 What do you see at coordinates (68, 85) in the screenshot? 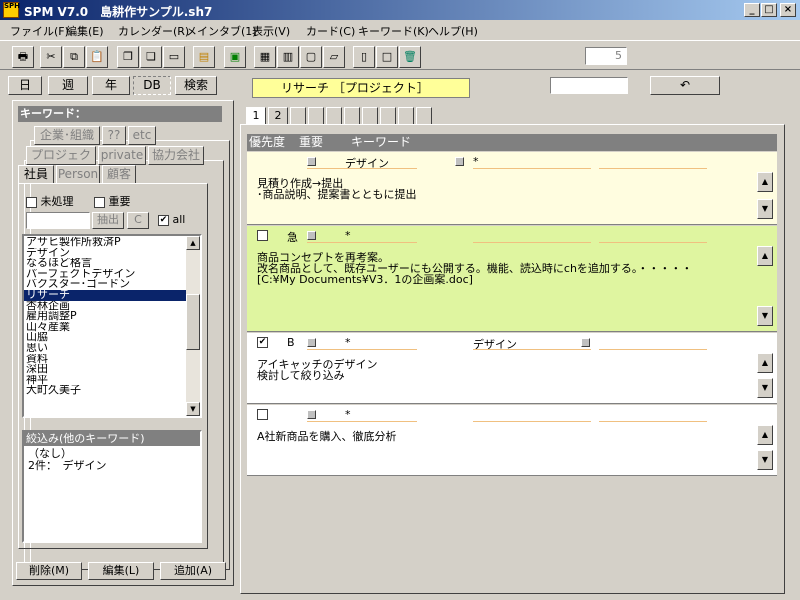
I see `tab-week: 週` at bounding box center [68, 85].